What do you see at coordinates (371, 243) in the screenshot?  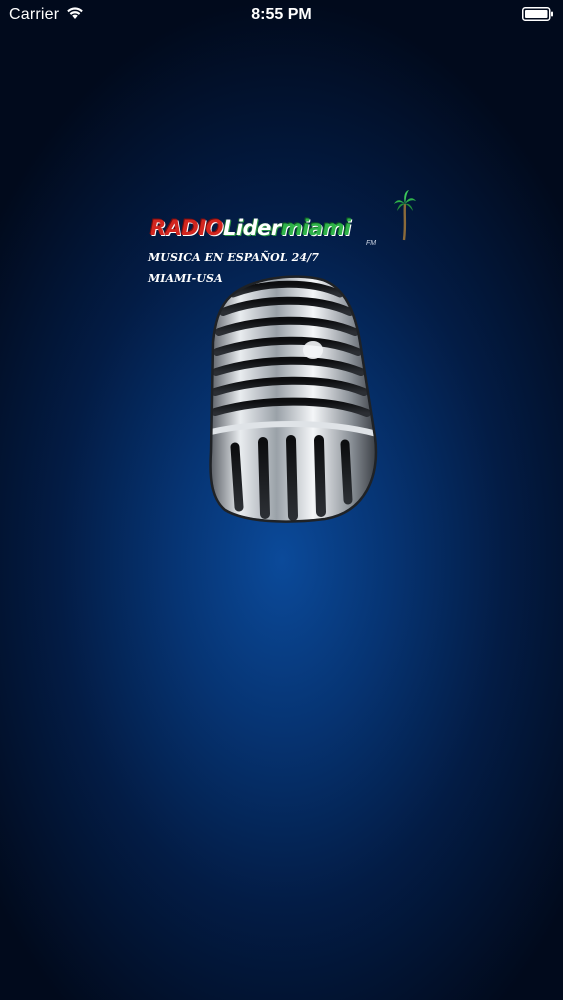 I see `logo-fm-suffix: FM` at bounding box center [371, 243].